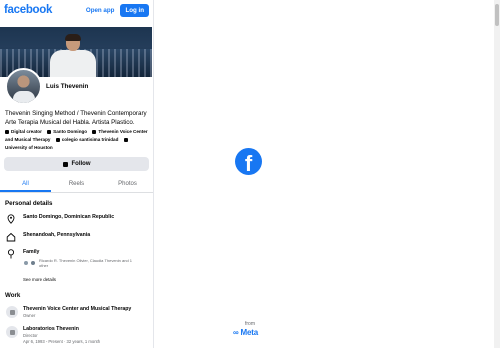 This screenshot has height=348, width=500. I want to click on see-more-details-link: See more details, so click(39, 279).